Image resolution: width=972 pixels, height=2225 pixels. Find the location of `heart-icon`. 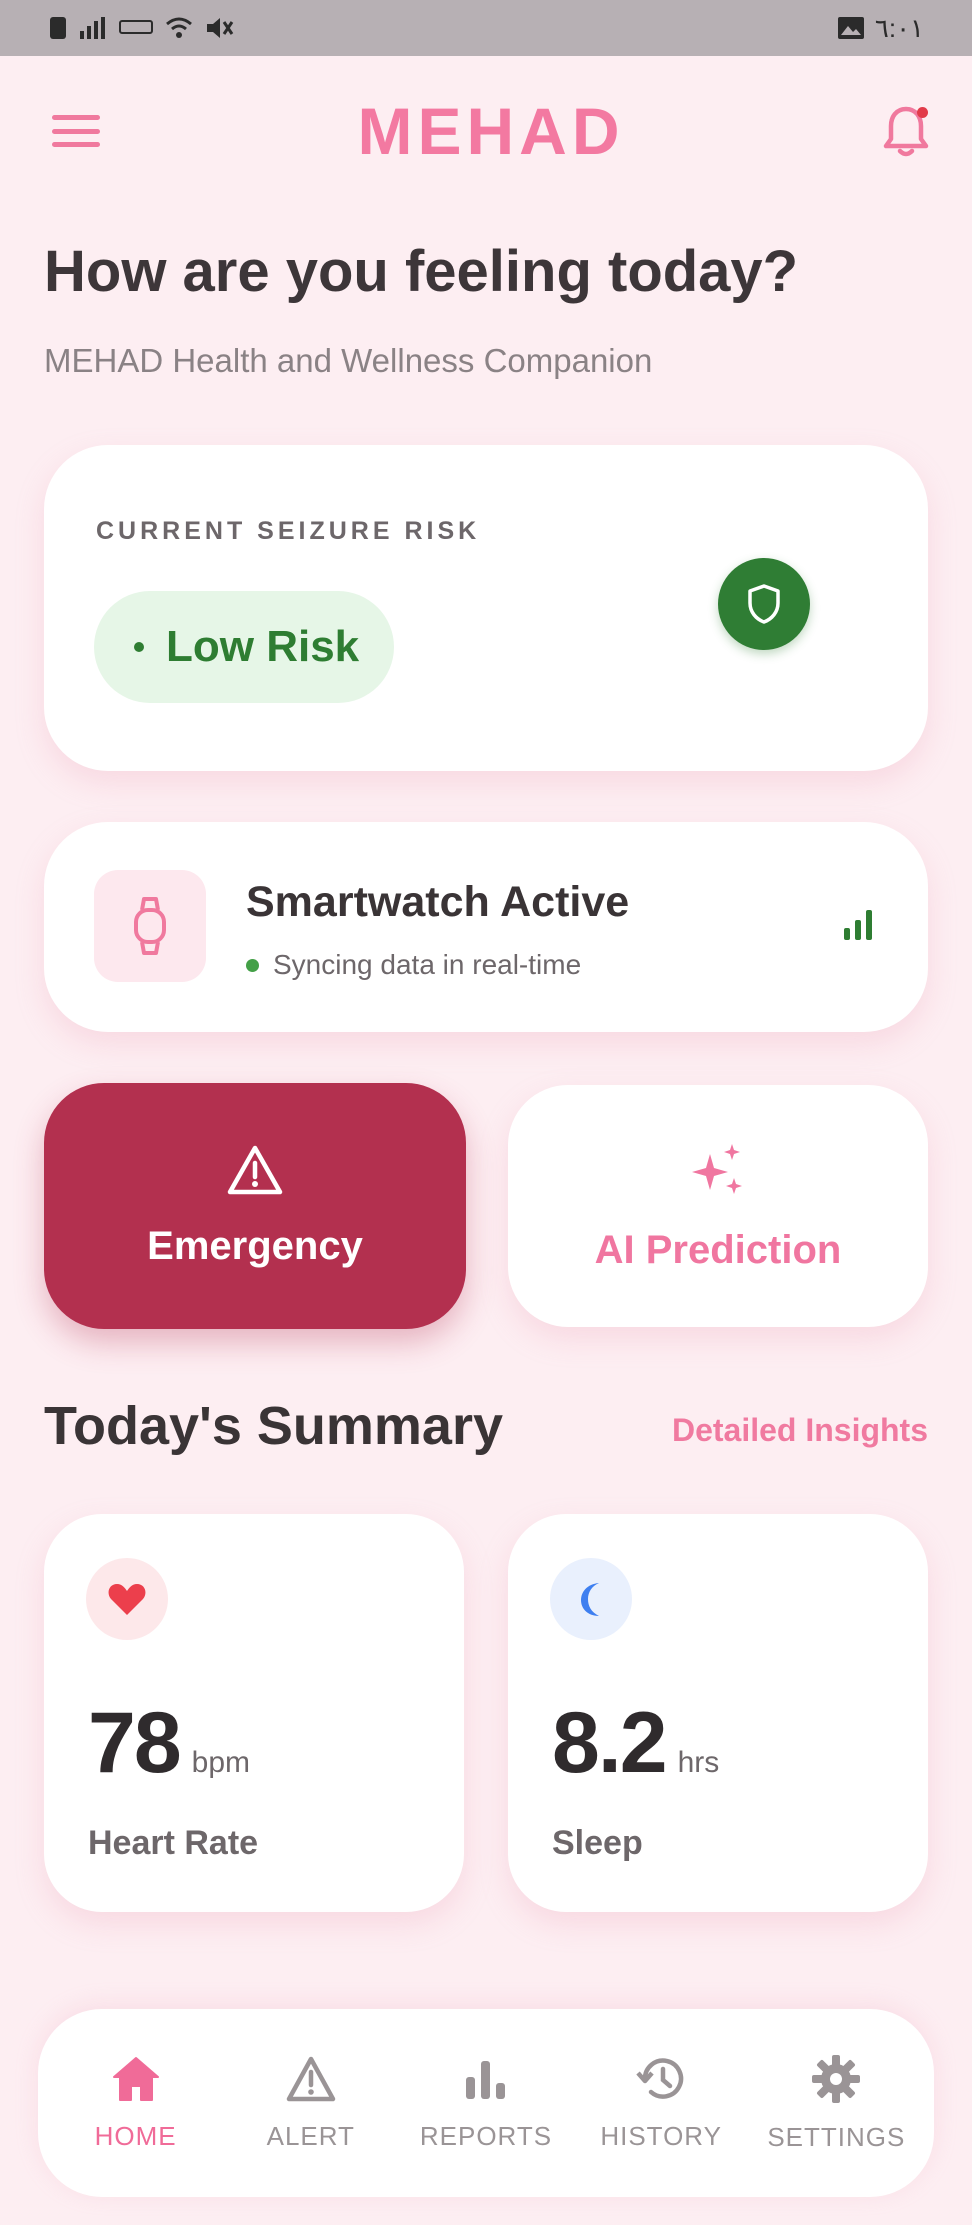

heart-icon is located at coordinates (127, 1599).